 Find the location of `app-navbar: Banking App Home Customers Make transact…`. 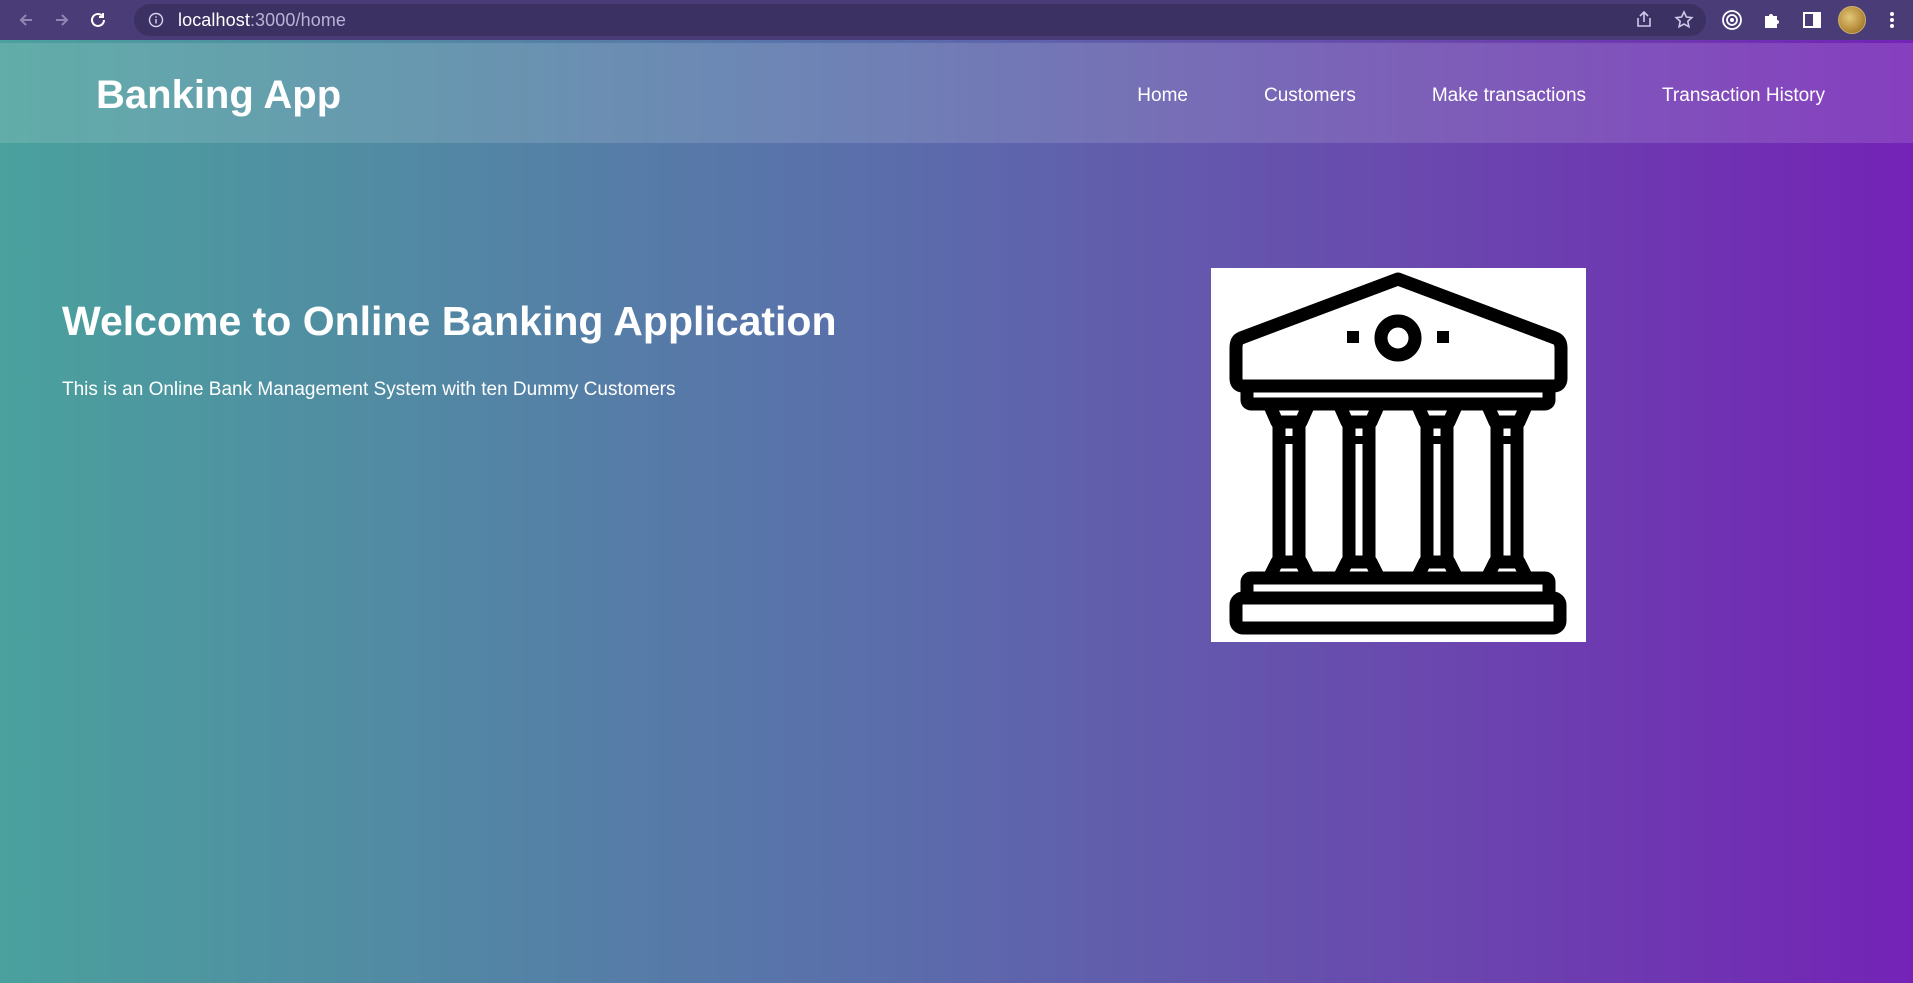

app-navbar: Banking App Home Customers Make transact… is located at coordinates (956, 93).